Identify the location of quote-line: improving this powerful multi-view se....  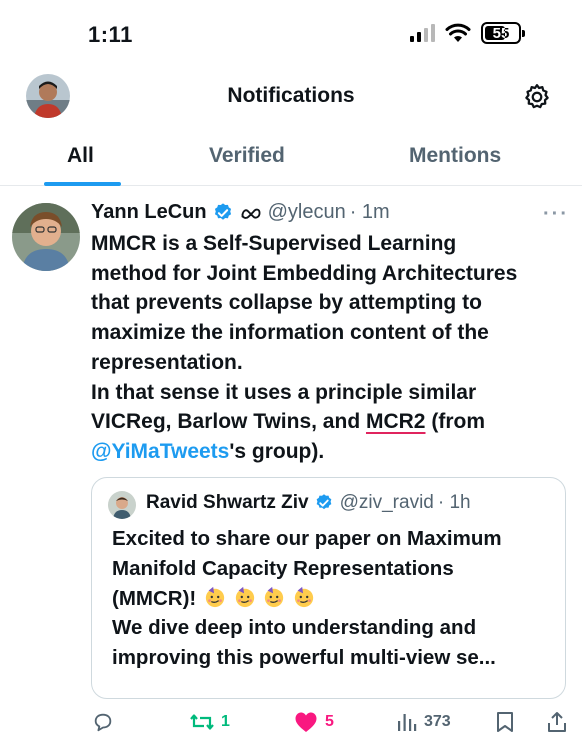
(304, 658).